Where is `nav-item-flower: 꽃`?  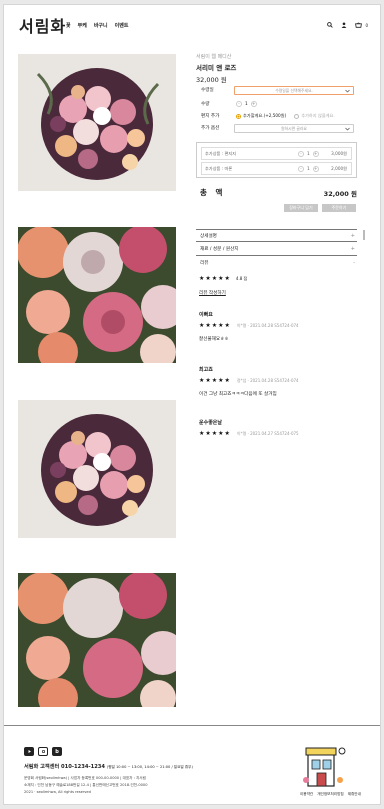
nav-item-flower: 꽃 is located at coordinates (68, 25).